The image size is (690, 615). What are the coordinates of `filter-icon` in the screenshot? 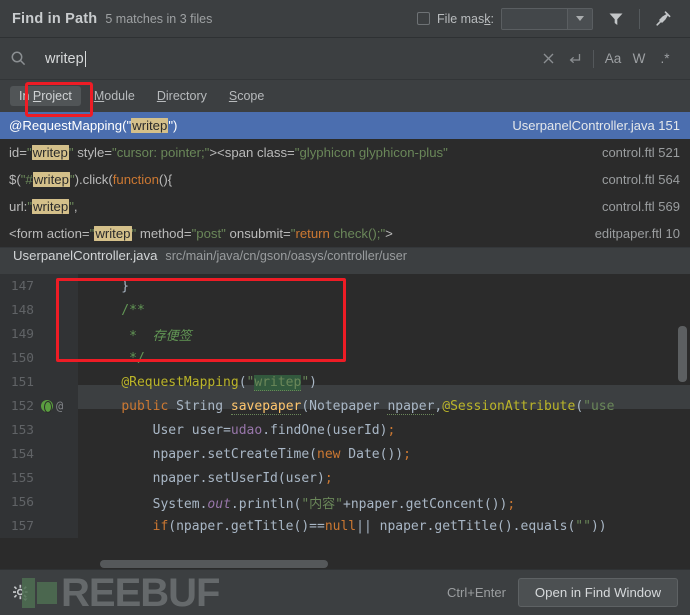 It's located at (616, 19).